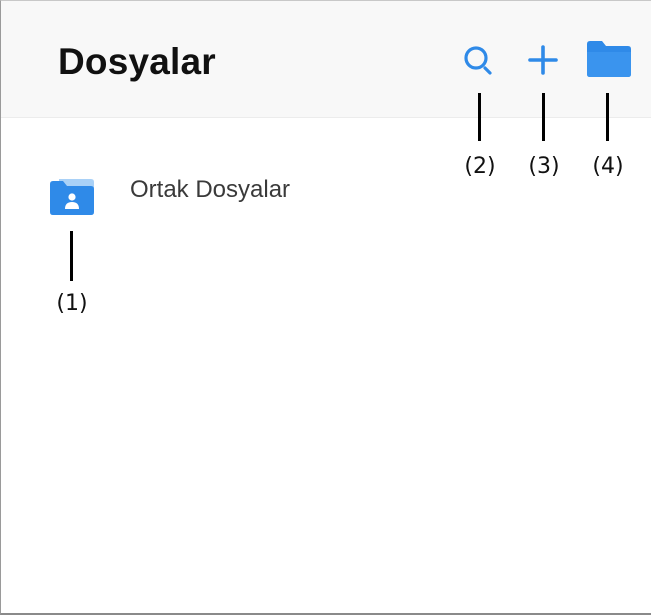 Image resolution: width=652 pixels, height=616 pixels. What do you see at coordinates (609, 59) in the screenshot?
I see `folder-icon` at bounding box center [609, 59].